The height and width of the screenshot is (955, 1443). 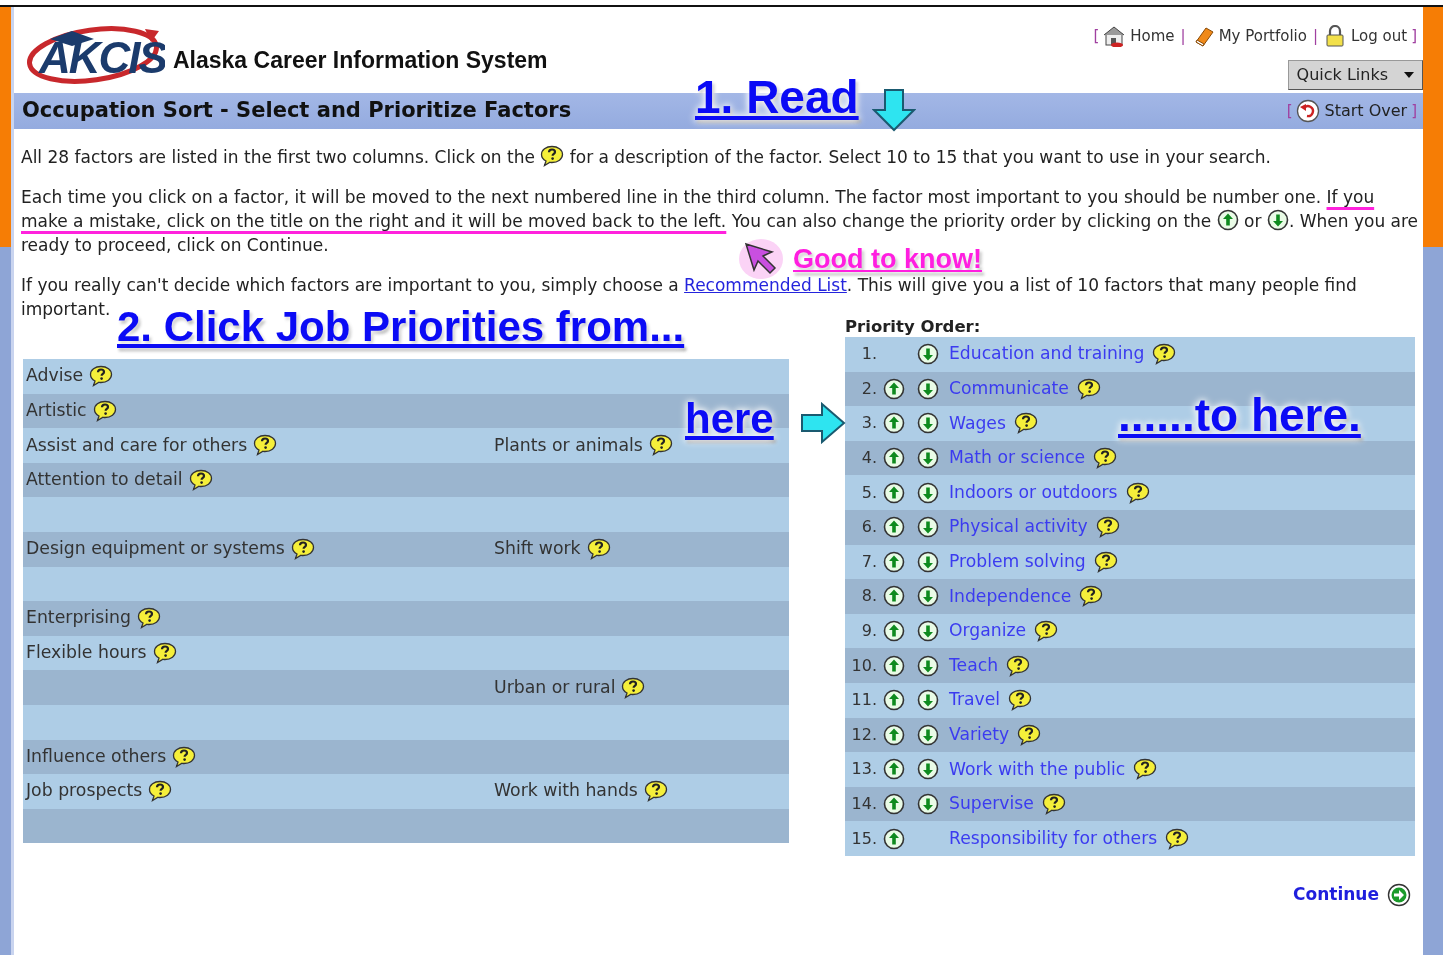 What do you see at coordinates (863, 734) in the screenshot?
I see `priority-number: 12.` at bounding box center [863, 734].